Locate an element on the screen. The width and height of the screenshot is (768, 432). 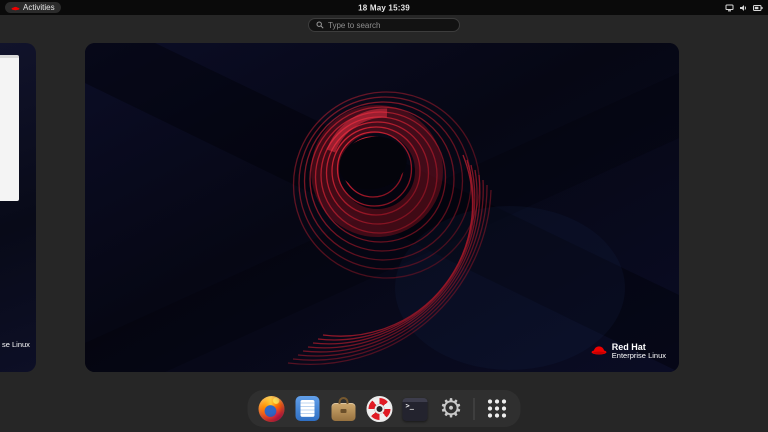
dash is located at coordinates (384, 408).